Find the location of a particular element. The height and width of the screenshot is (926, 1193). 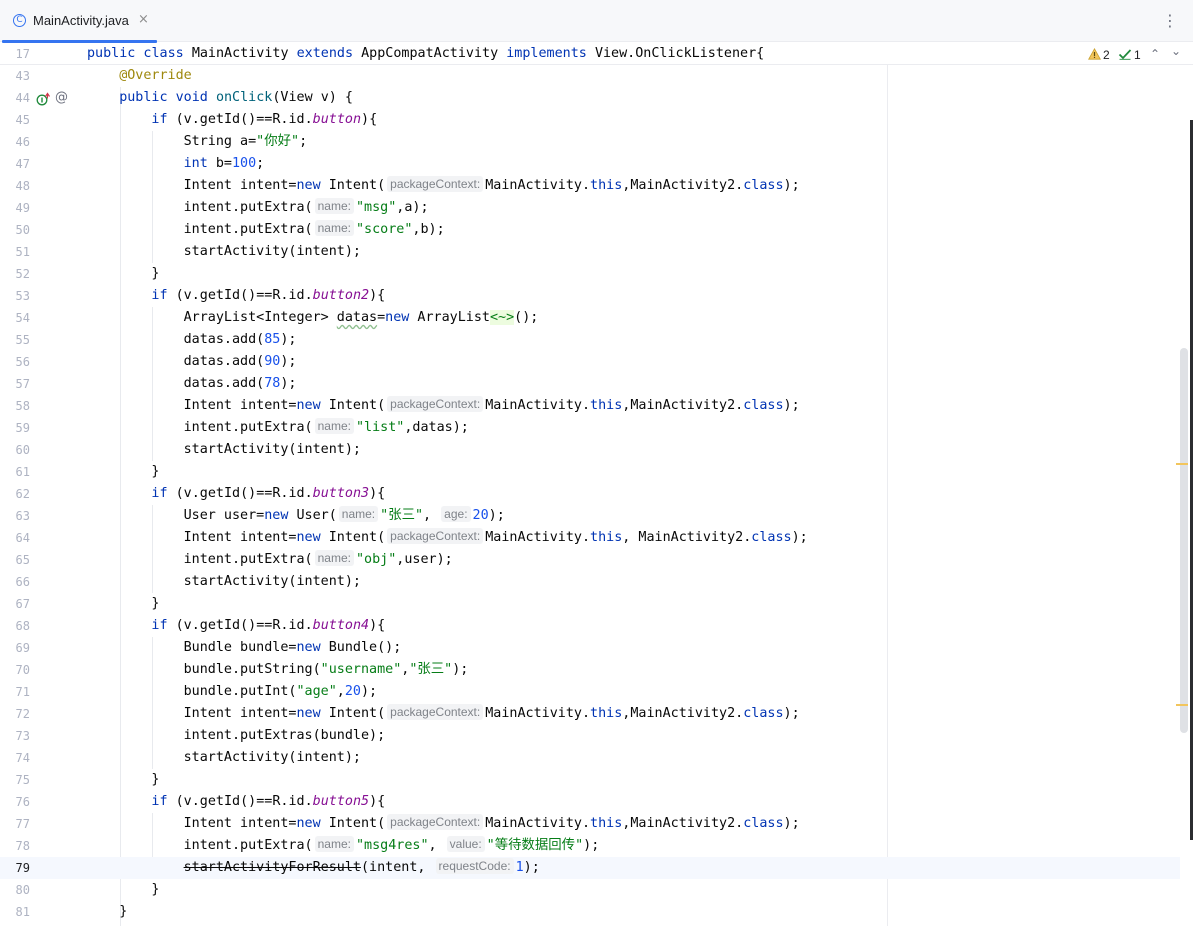

code-line: 57 datas.add(78); is located at coordinates (590, 384).